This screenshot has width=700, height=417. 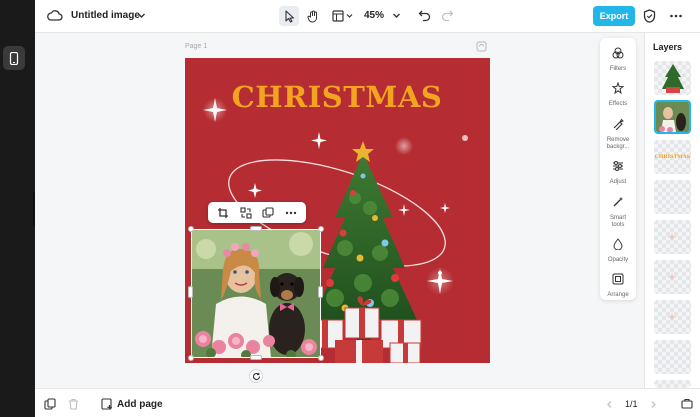 I want to click on resize-handle-top, so click(x=256, y=228).